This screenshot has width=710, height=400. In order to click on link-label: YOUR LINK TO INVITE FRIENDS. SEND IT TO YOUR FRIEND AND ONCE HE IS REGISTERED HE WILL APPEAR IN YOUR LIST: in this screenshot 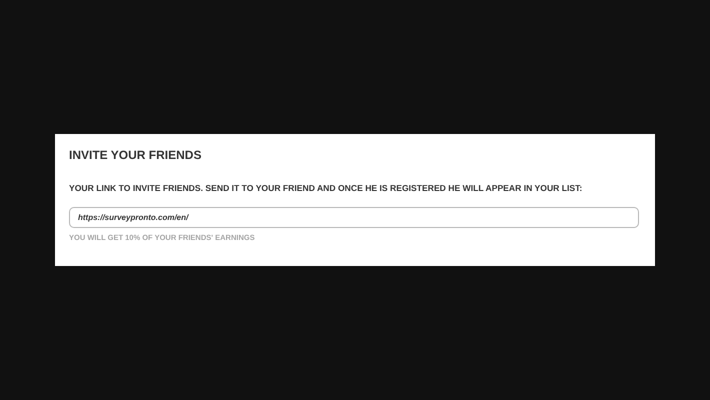, I will do `click(326, 188)`.